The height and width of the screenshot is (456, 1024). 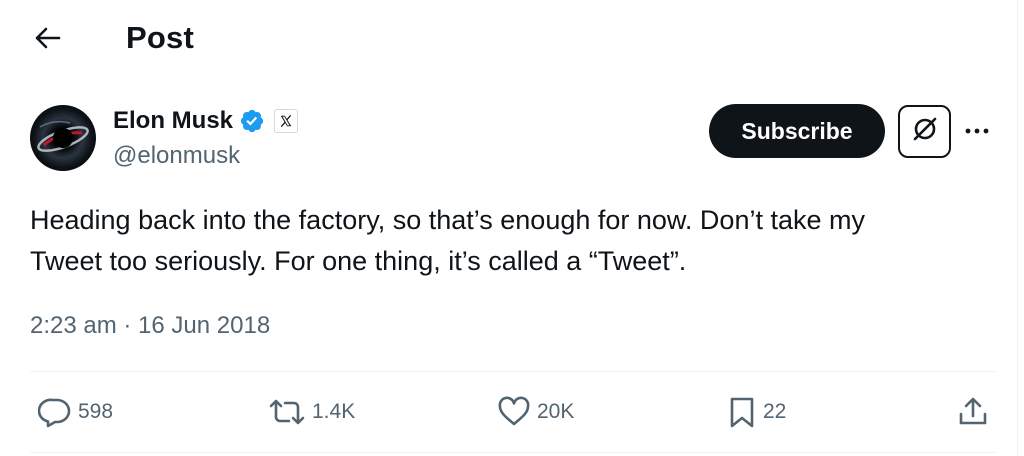 I want to click on repost-button: 1.4K, so click(x=311, y=412).